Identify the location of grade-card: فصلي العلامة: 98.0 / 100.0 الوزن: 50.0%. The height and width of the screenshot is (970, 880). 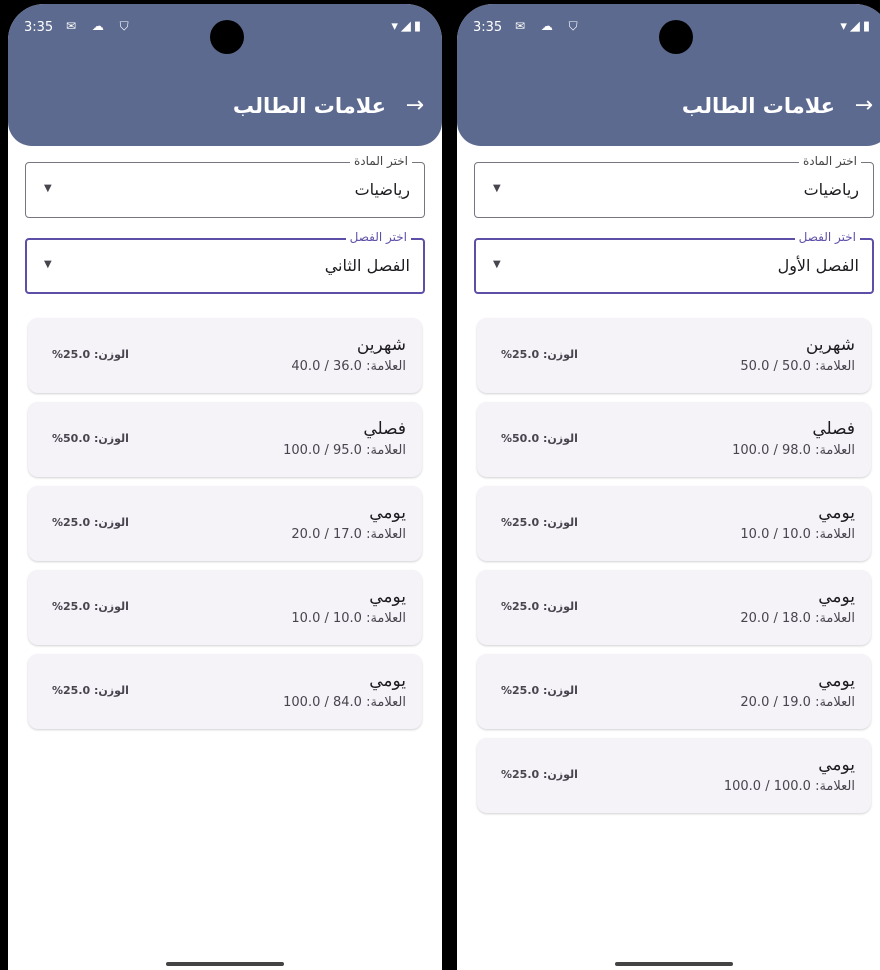
(674, 439).